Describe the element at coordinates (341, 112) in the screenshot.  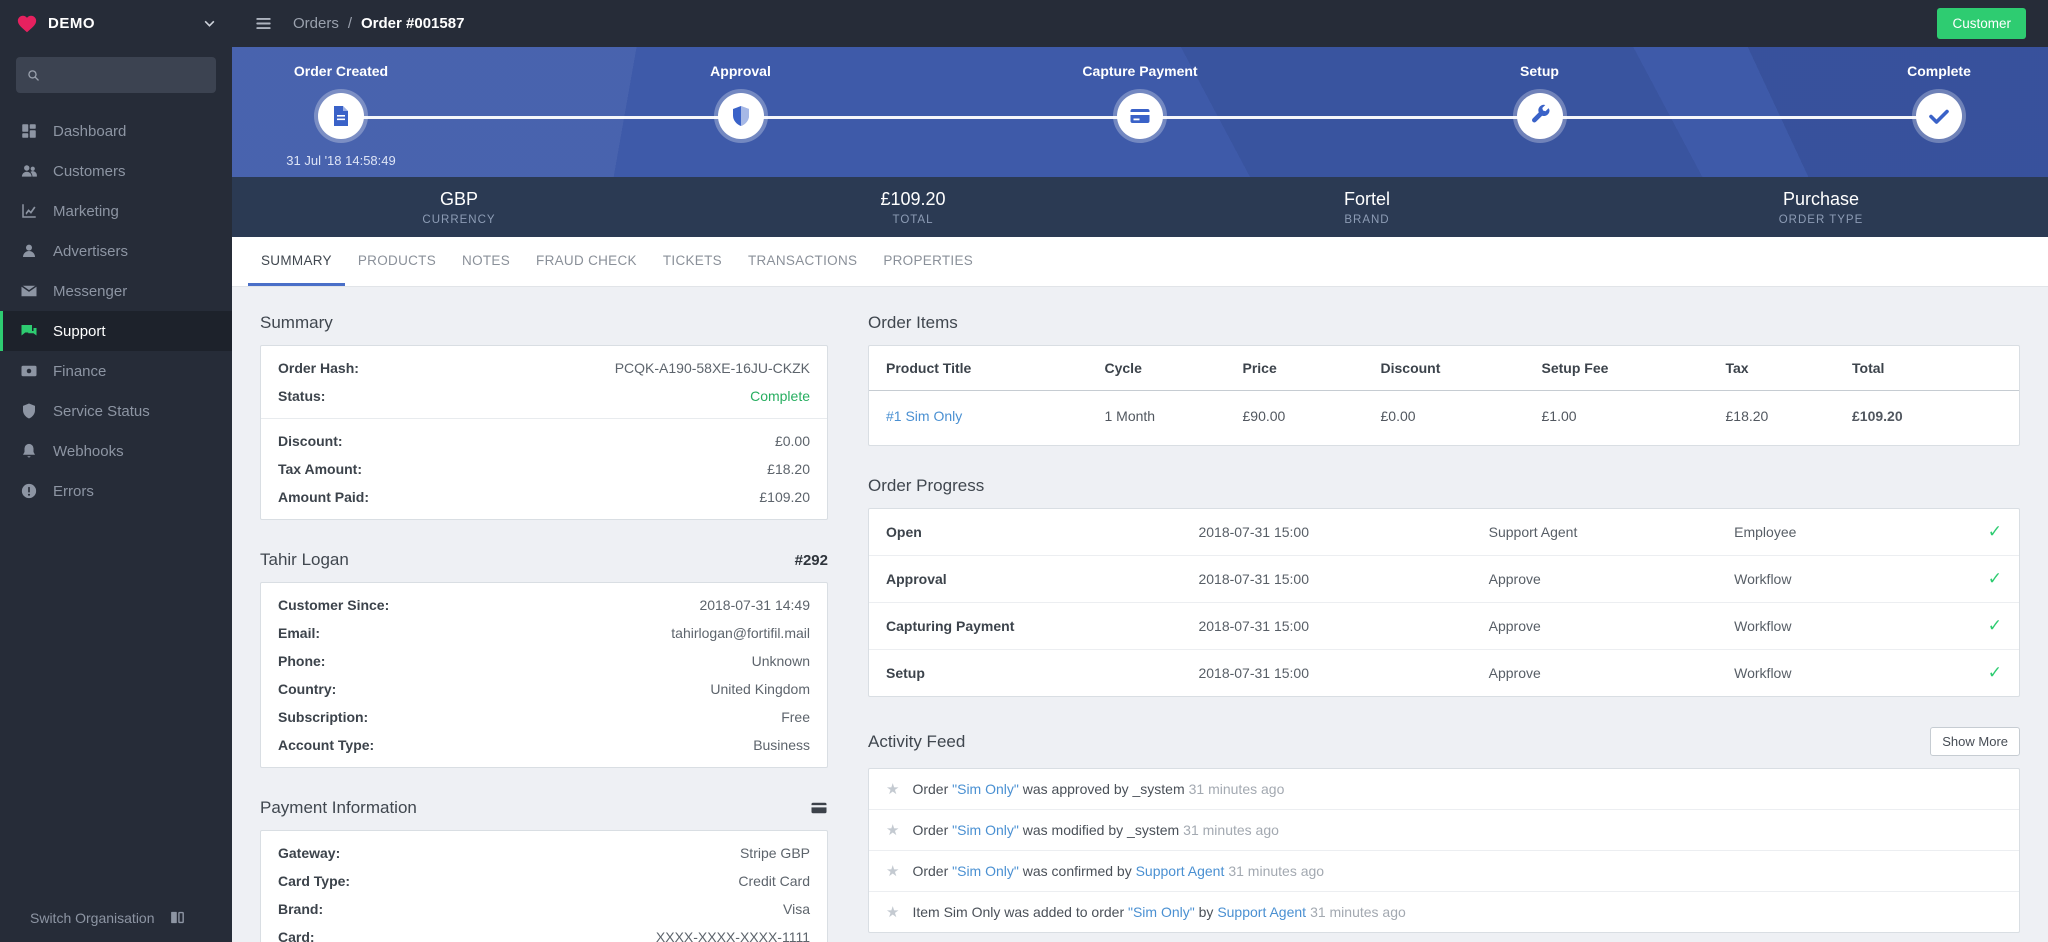
I see `step-order-created: Order Created 31 Jul '18 14:58:49` at that location.